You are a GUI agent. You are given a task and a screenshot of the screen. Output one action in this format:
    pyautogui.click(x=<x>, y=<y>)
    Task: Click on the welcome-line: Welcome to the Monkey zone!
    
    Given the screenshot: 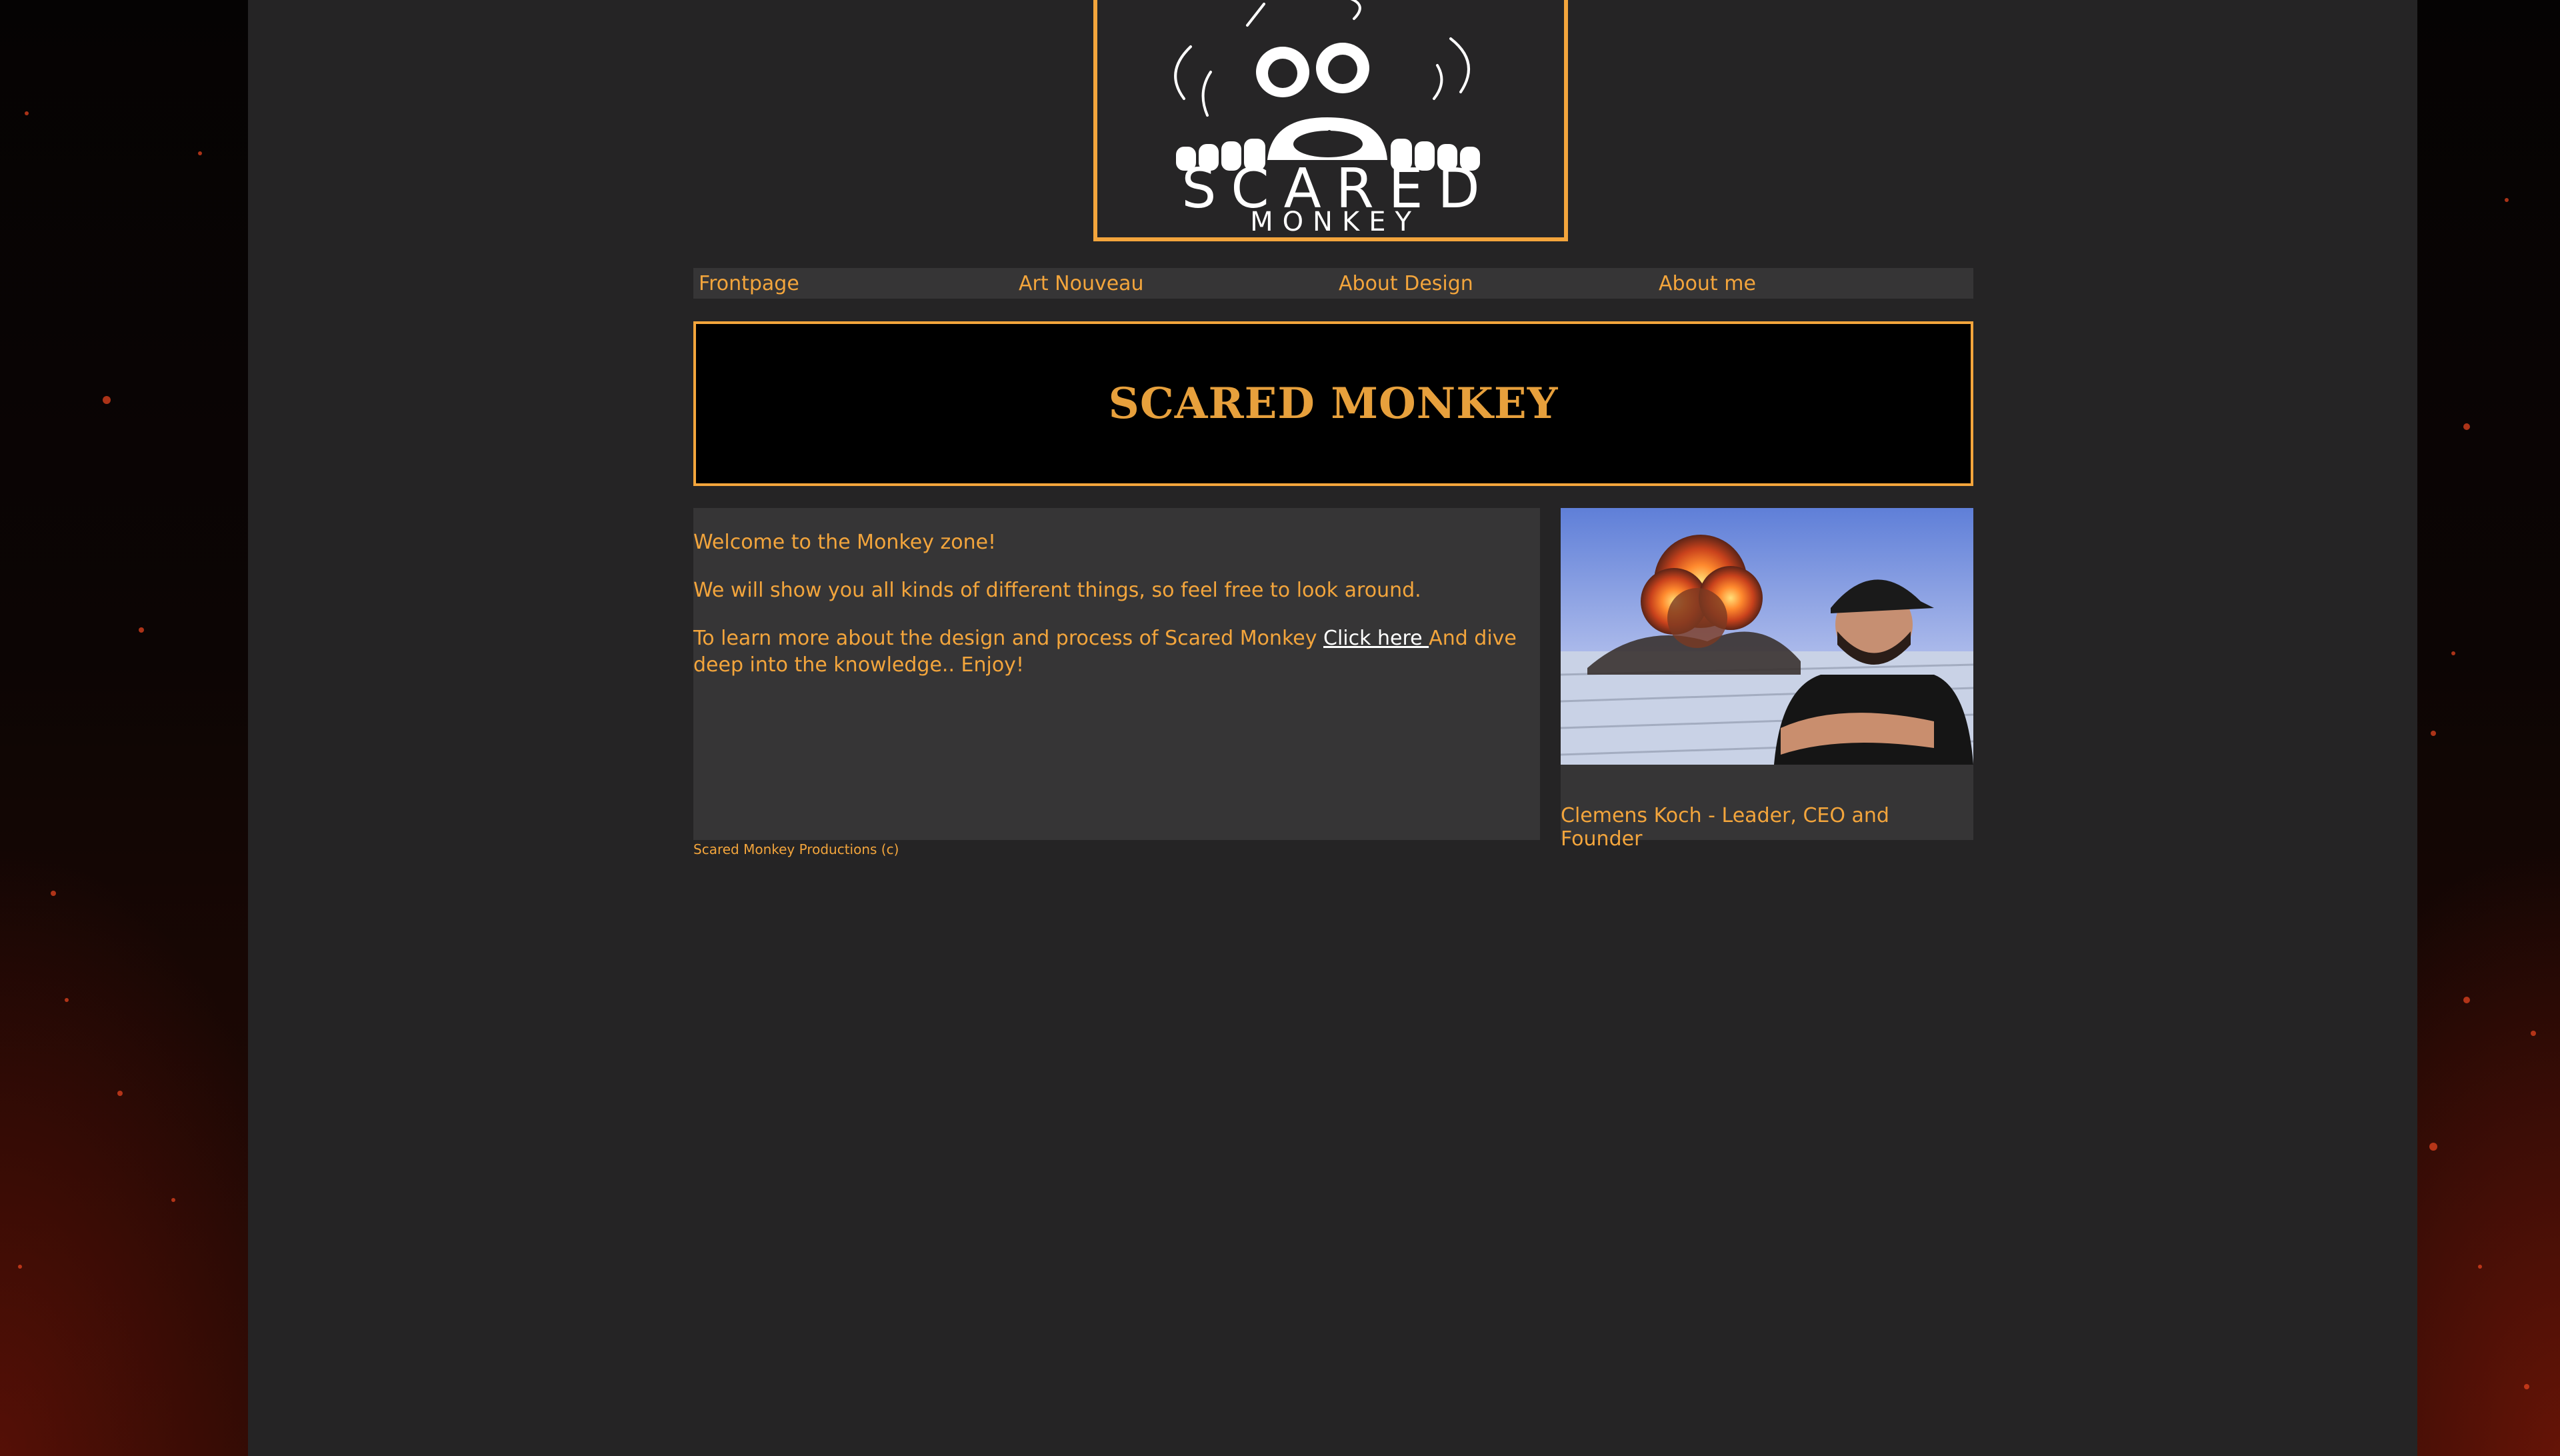 What is the action you would take?
    pyautogui.click(x=845, y=542)
    